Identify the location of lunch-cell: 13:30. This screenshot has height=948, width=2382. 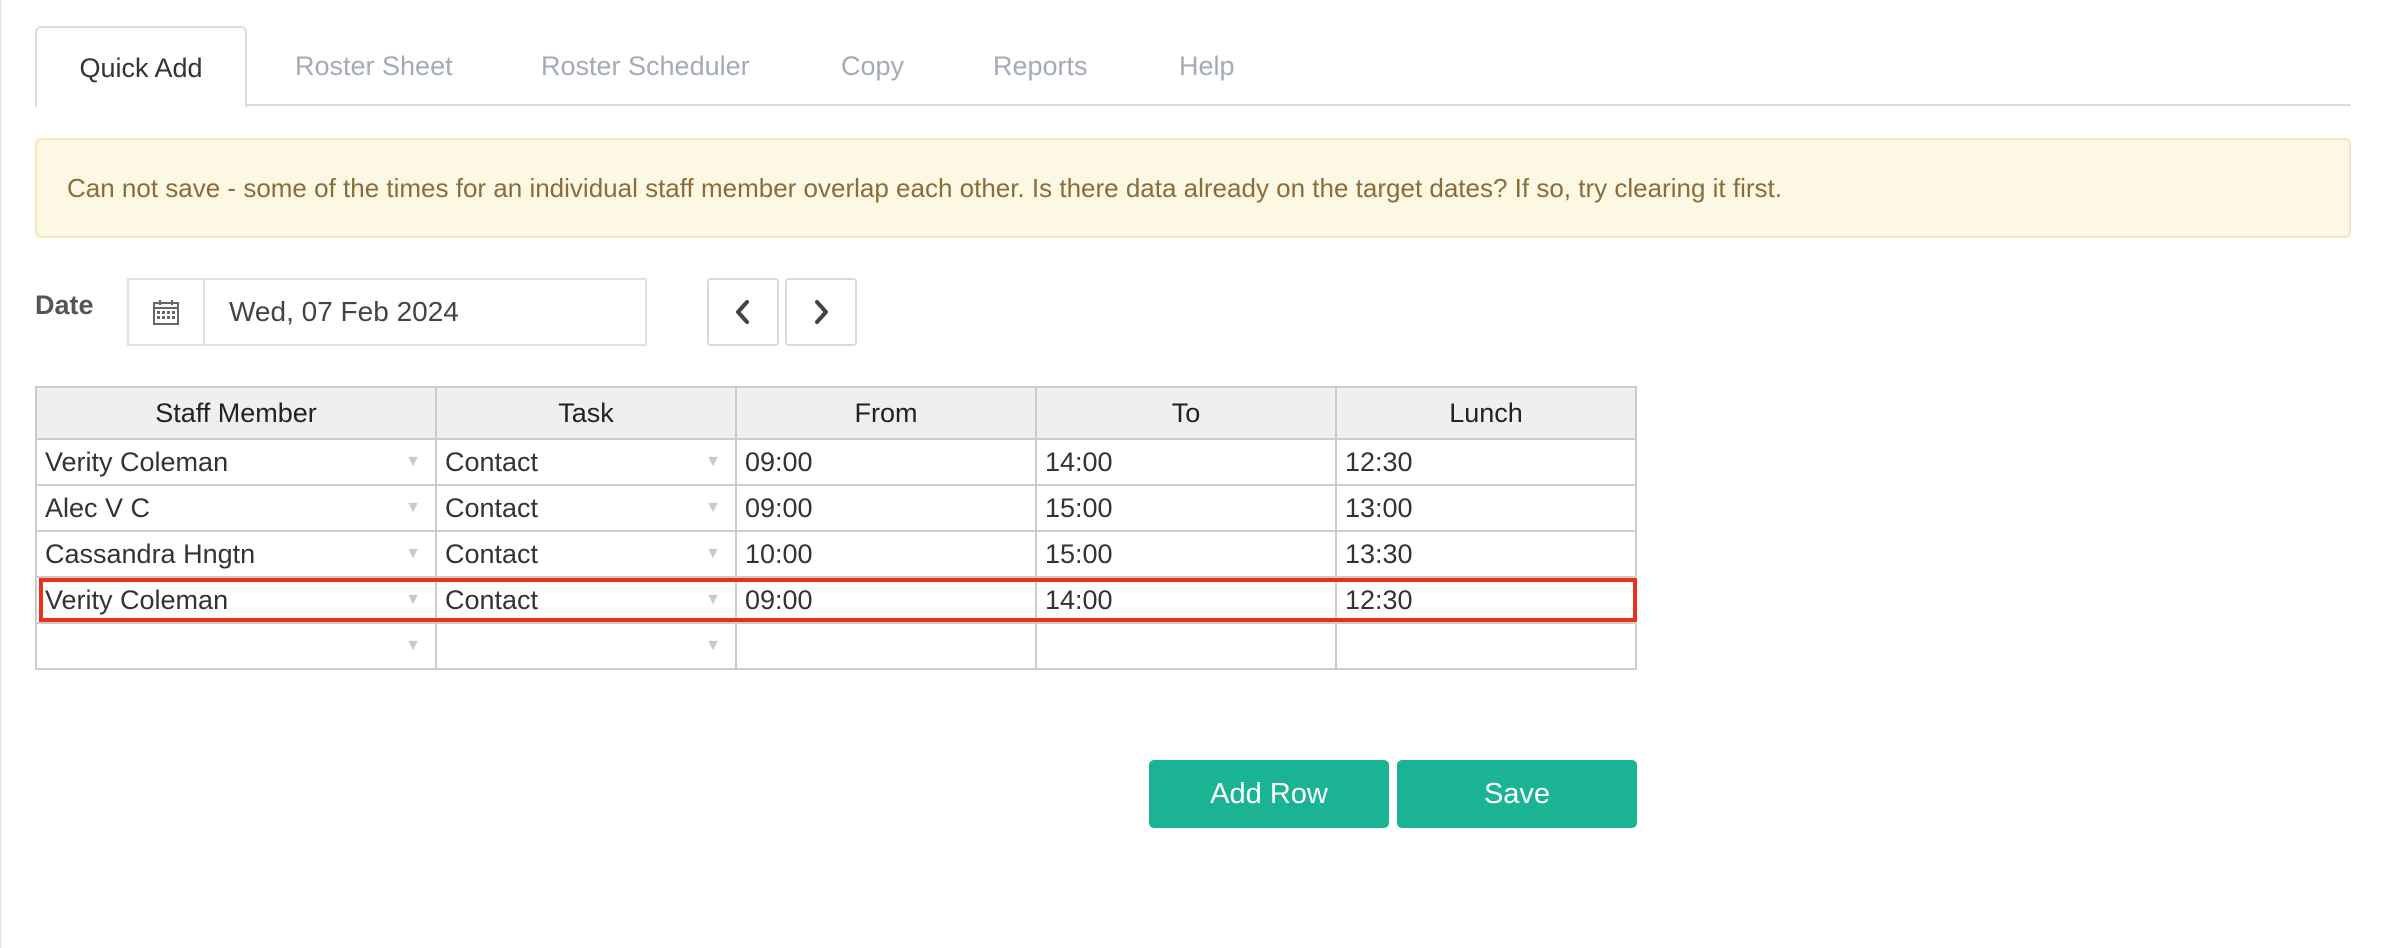
(1486, 554).